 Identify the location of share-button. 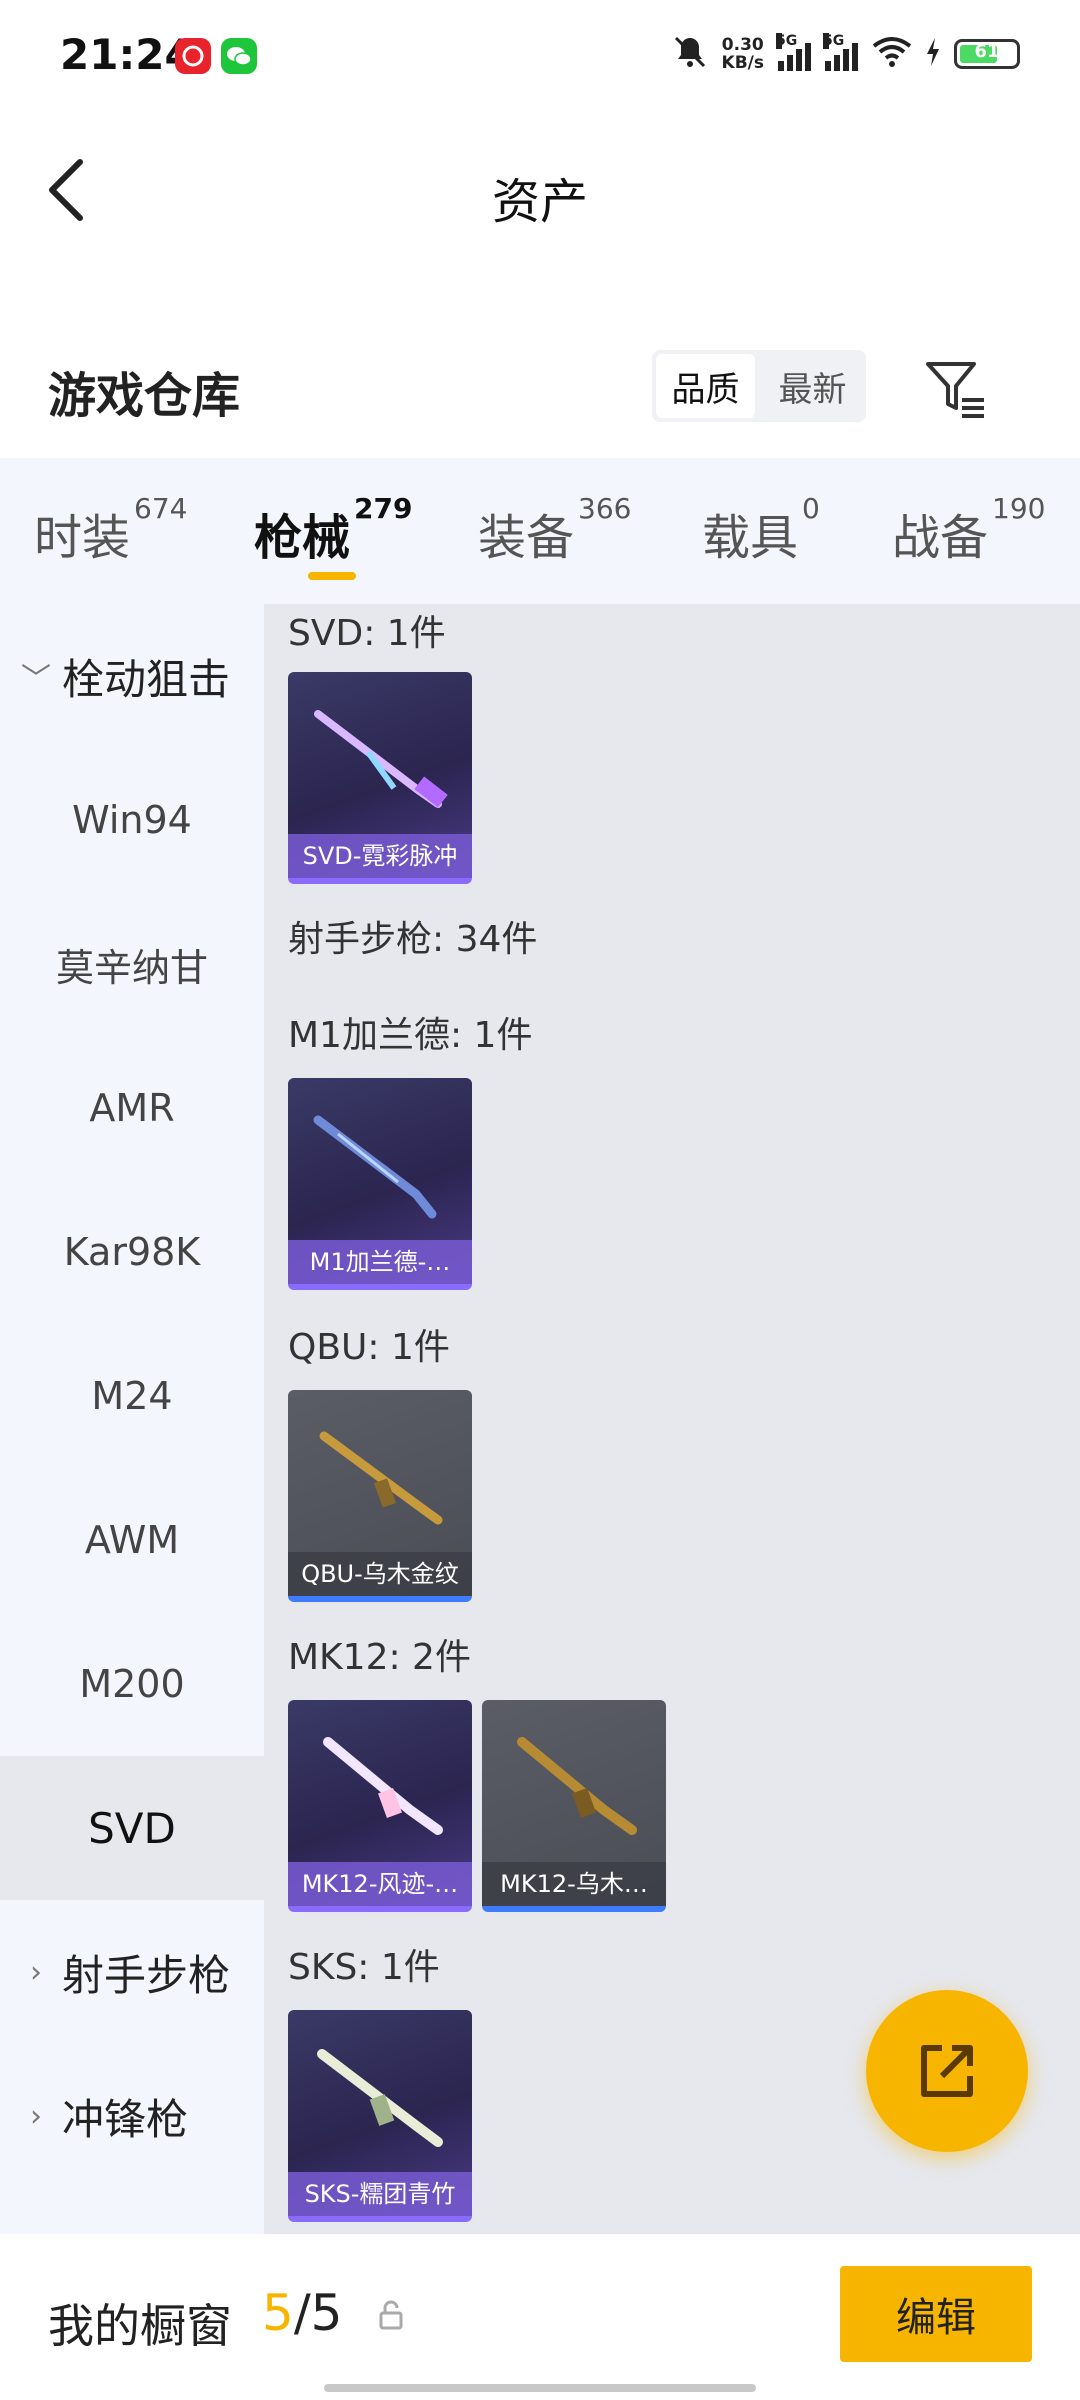
(947, 2071).